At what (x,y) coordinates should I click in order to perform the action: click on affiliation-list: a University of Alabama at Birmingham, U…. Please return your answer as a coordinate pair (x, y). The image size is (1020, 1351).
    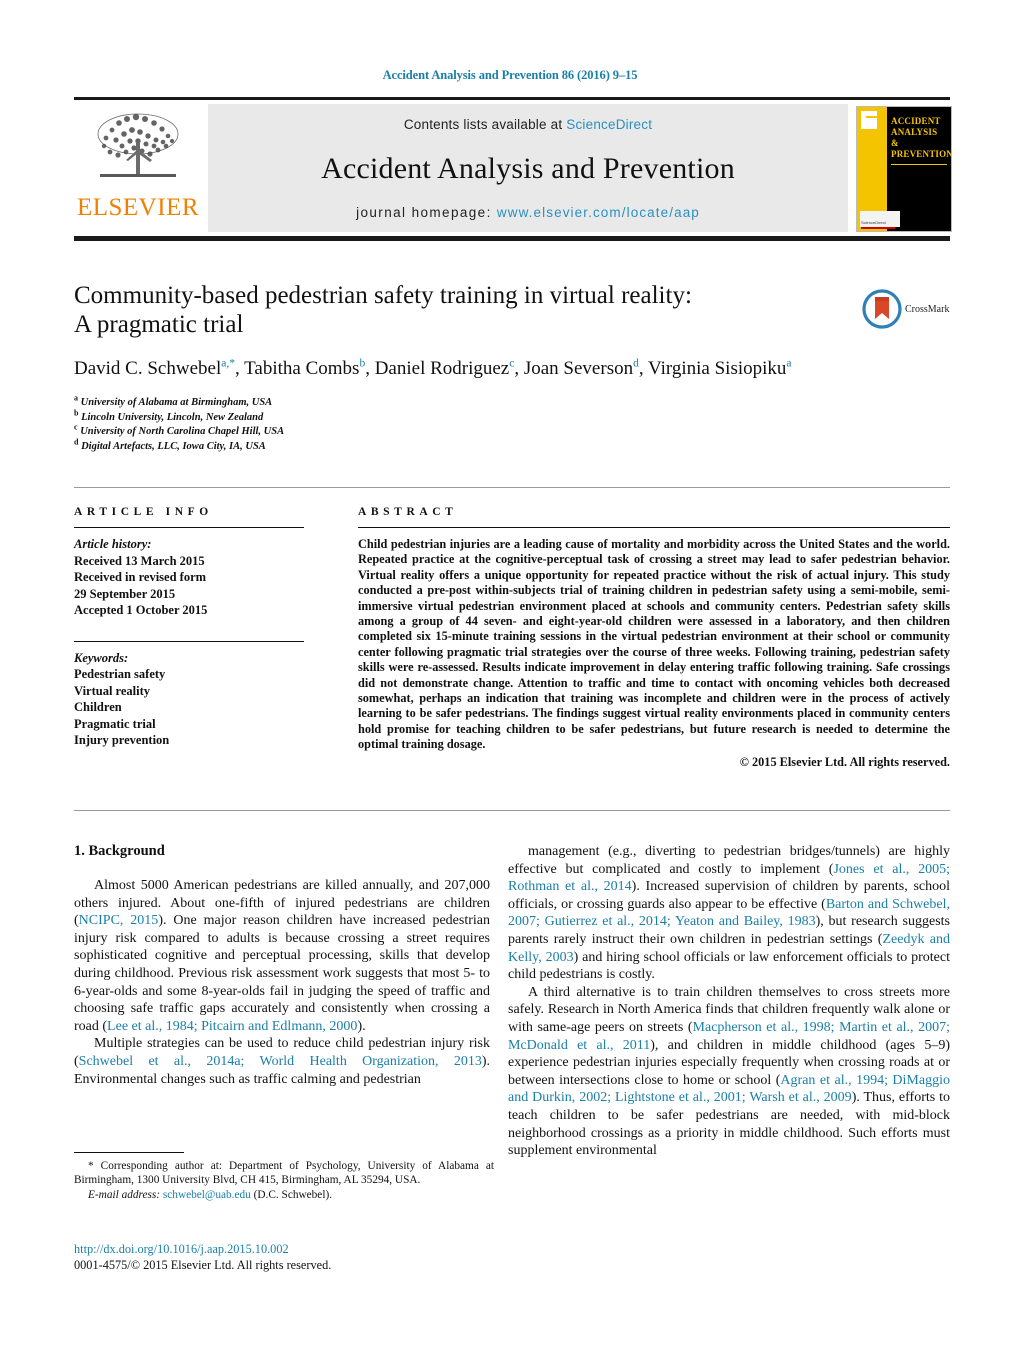
    Looking at the image, I should click on (454, 423).